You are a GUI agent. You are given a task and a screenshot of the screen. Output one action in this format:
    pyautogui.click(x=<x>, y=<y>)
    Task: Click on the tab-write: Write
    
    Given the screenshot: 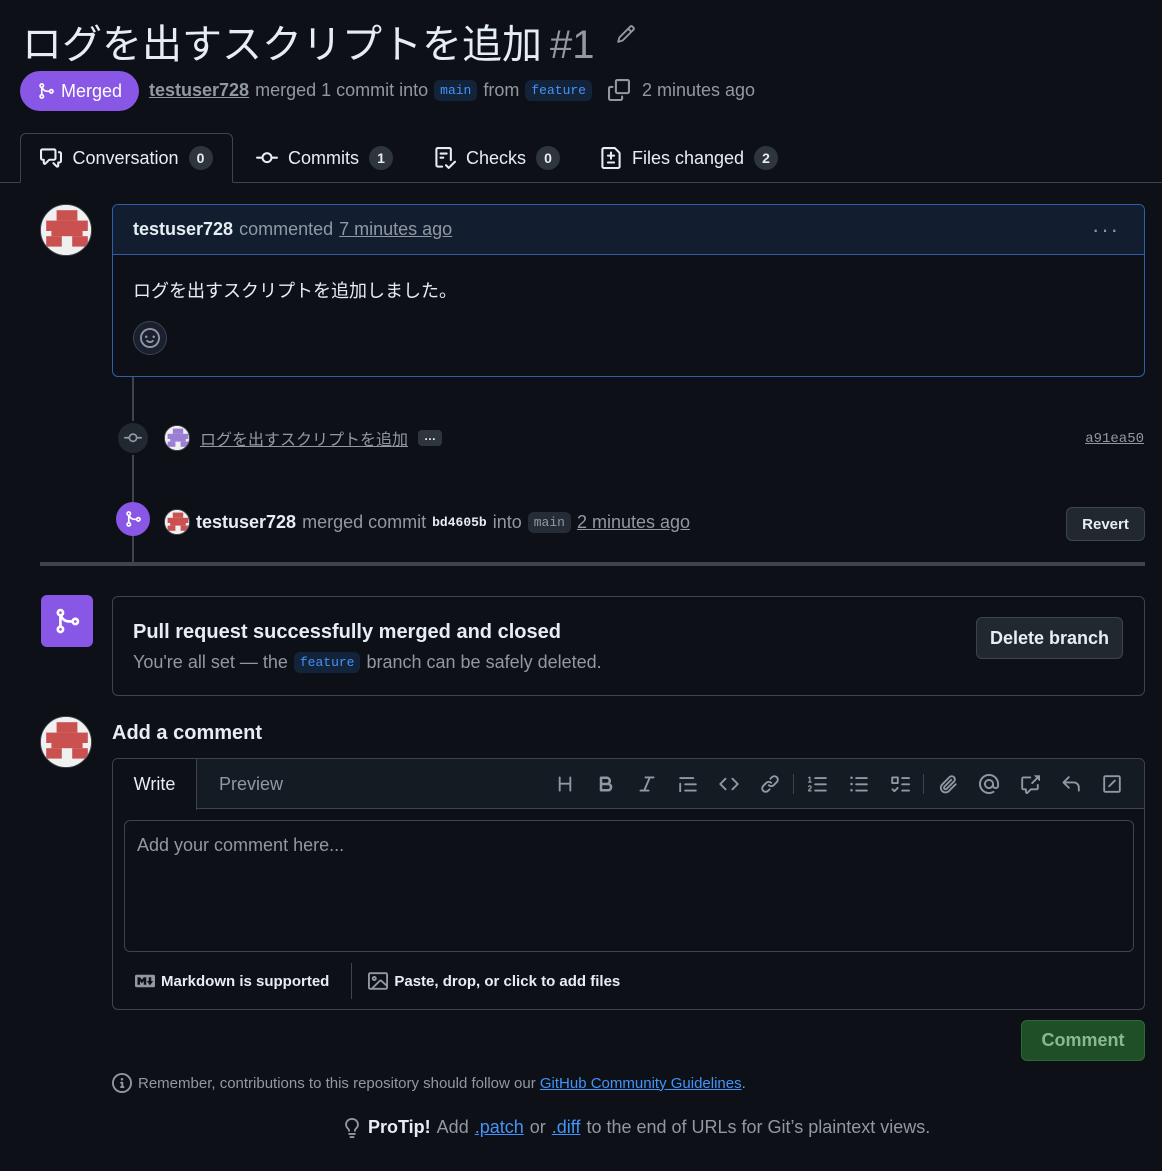 What is the action you would take?
    pyautogui.click(x=155, y=784)
    